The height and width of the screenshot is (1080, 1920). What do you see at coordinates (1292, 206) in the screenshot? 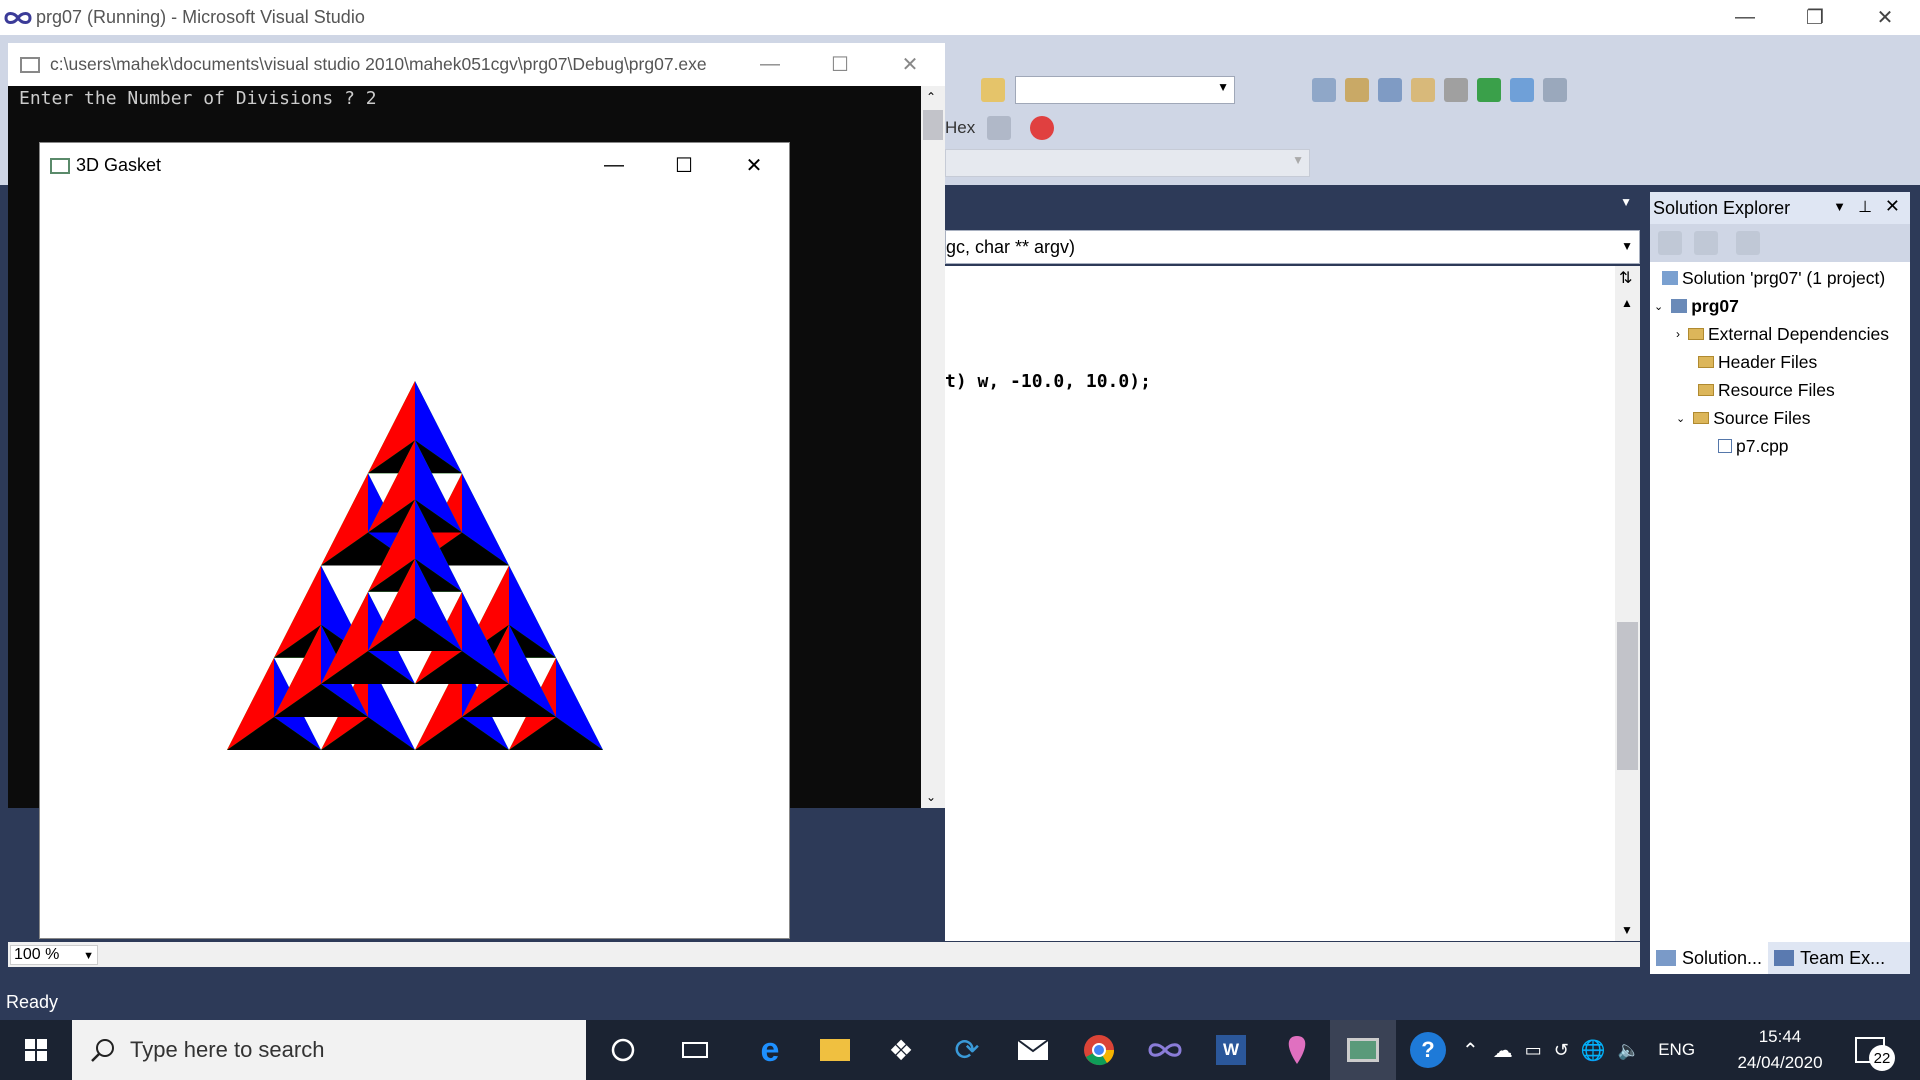
I see `editor-tabstrip: ▼` at bounding box center [1292, 206].